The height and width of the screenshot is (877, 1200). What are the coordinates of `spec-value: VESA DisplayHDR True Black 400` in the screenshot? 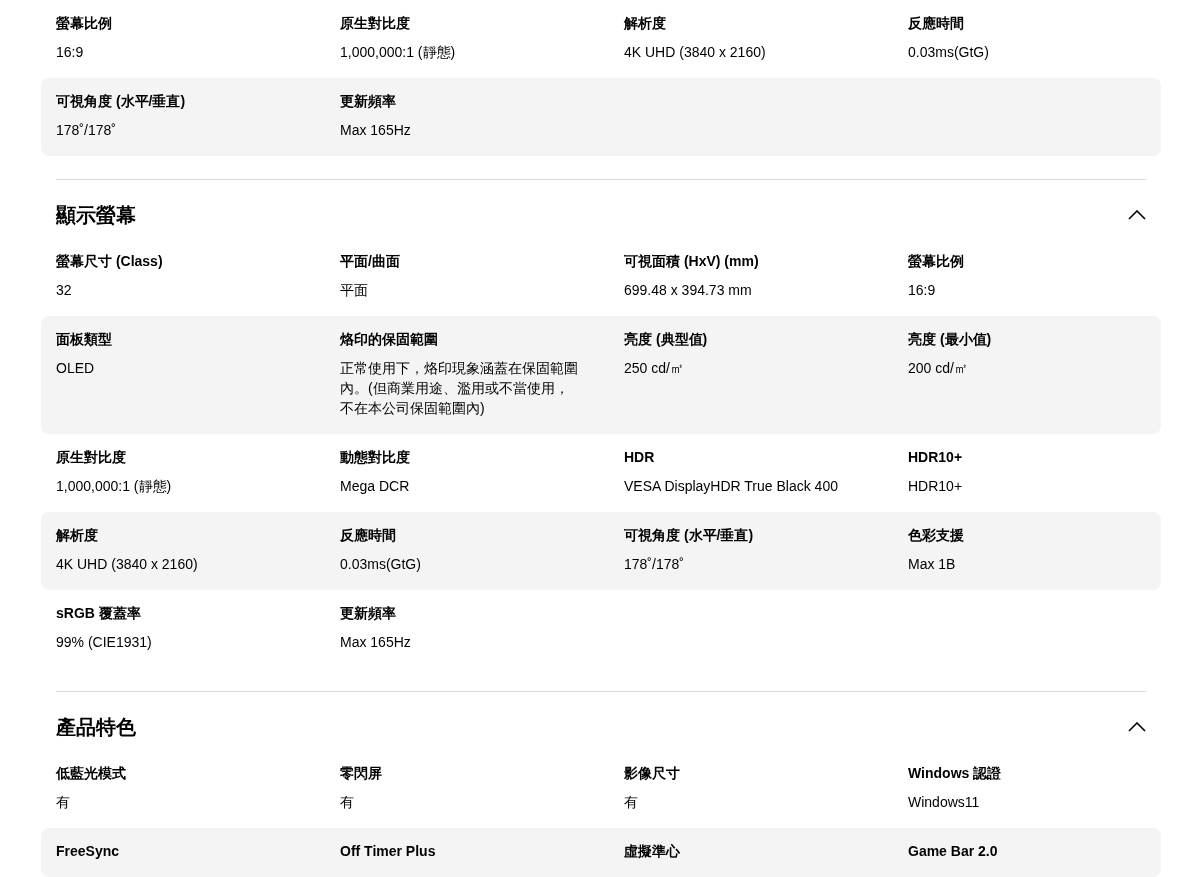 It's located at (731, 486).